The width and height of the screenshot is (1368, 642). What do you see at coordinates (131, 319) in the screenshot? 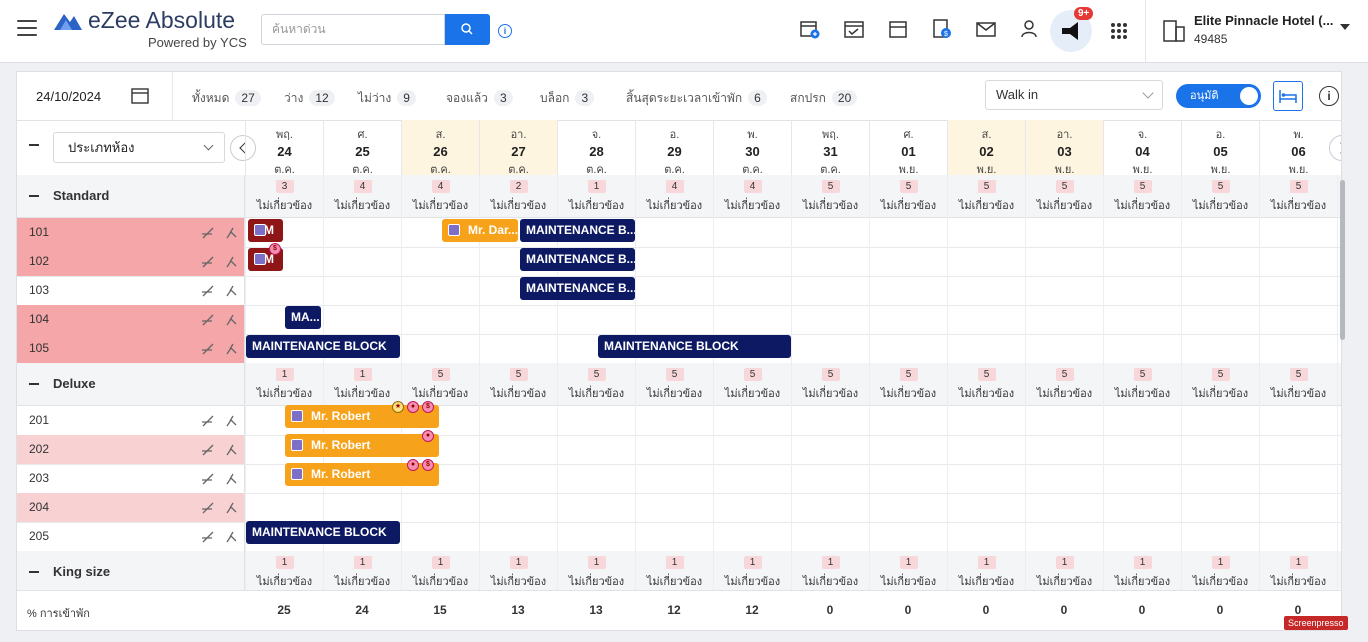
I see `room-label: 104` at bounding box center [131, 319].